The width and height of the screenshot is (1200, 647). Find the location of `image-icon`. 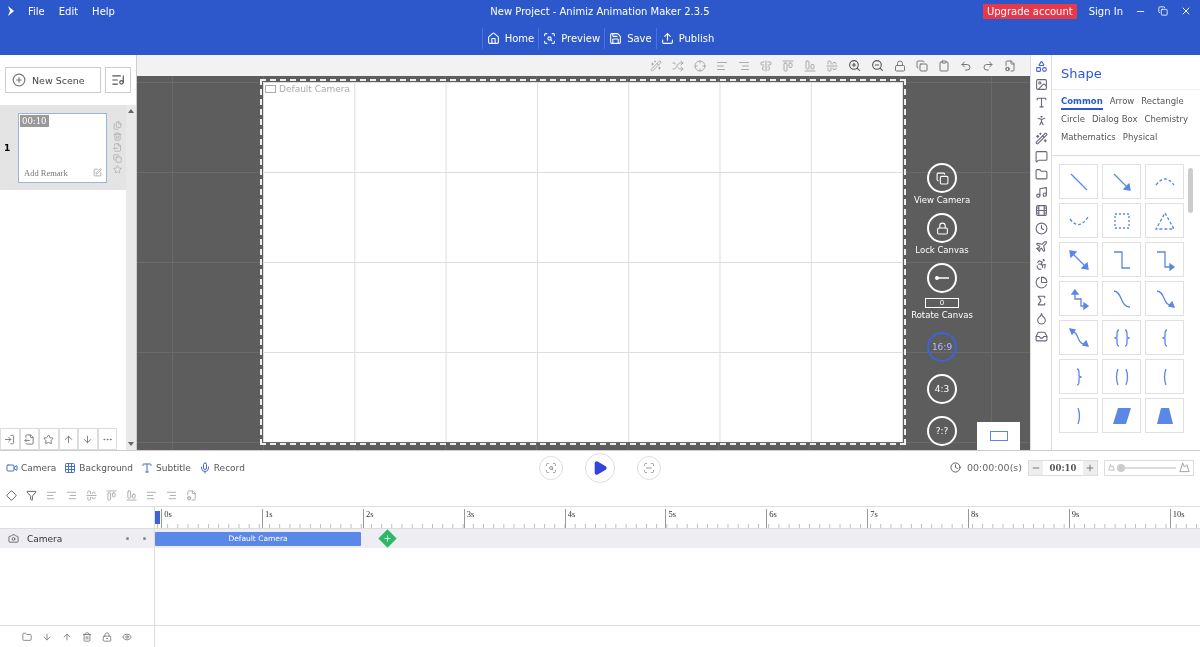

image-icon is located at coordinates (1041, 84).